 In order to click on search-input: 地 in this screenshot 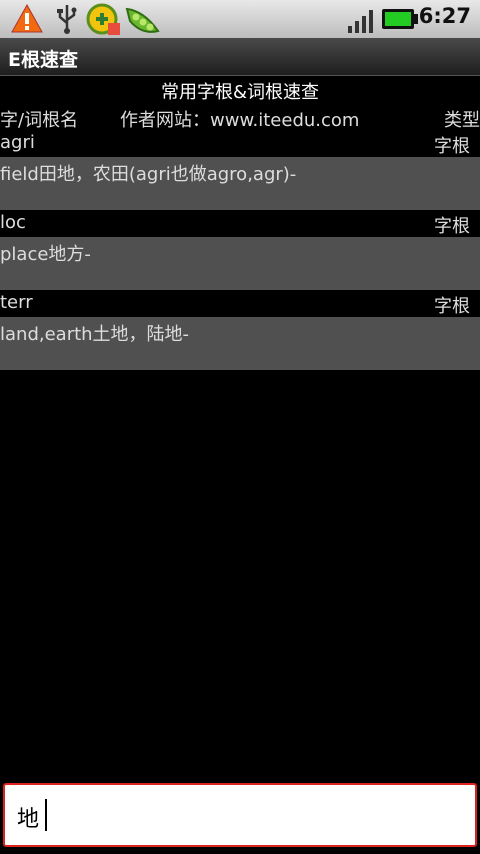, I will do `click(240, 815)`.